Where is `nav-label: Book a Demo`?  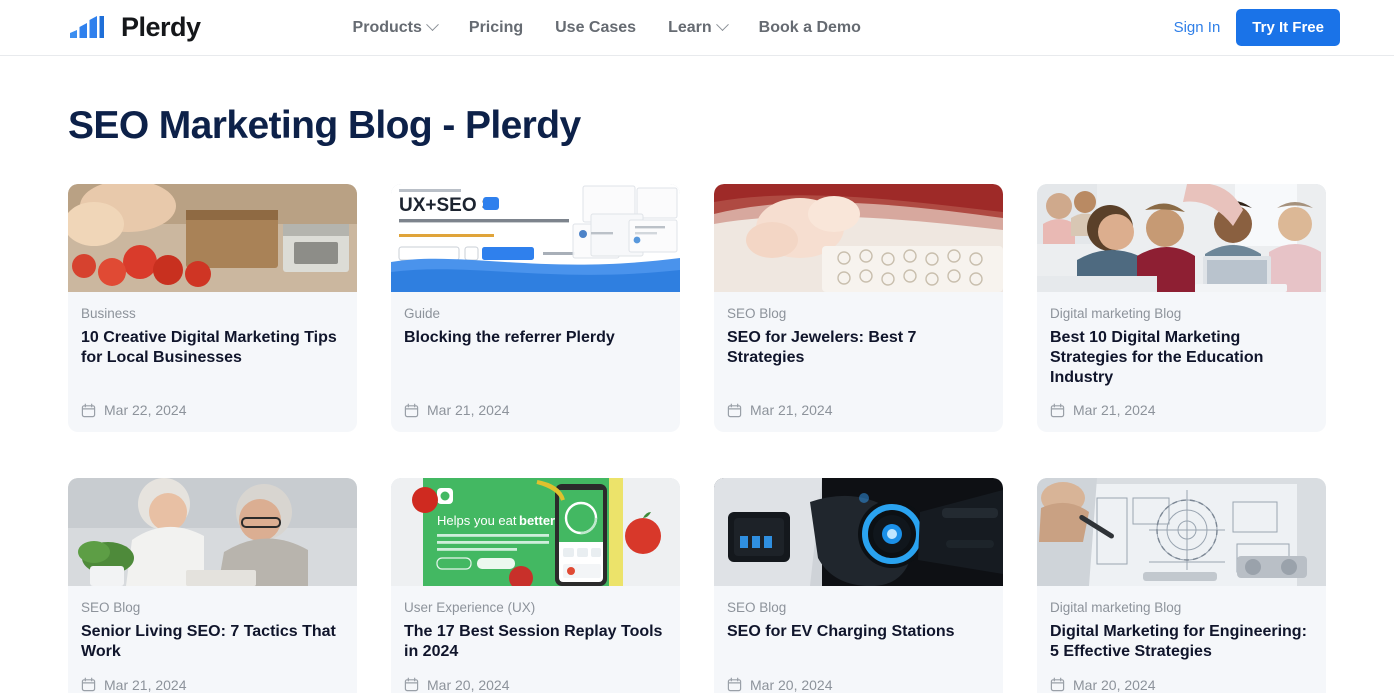
nav-label: Book a Demo is located at coordinates (809, 27).